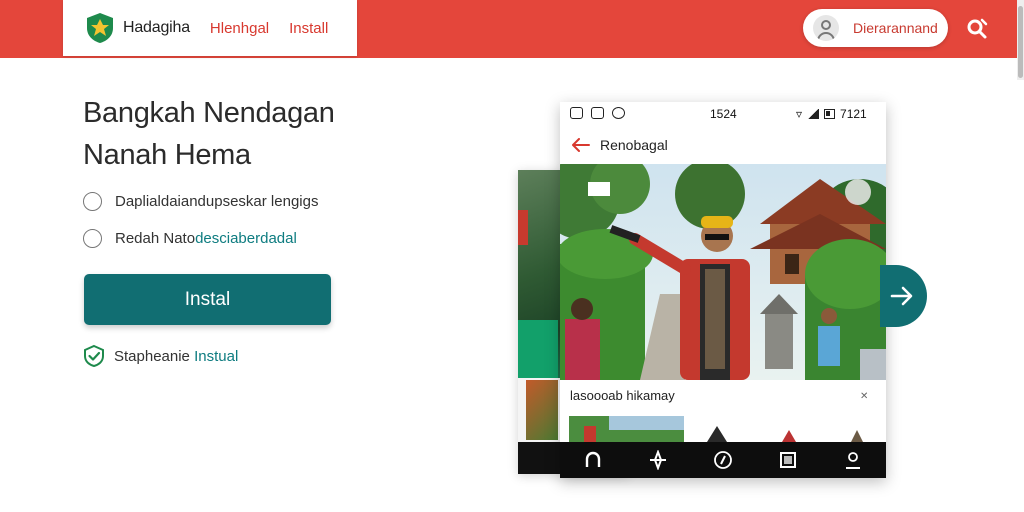 This screenshot has width=1024, height=512. Describe the element at coordinates (152, 356) in the screenshot. I see `secure-text: Stapheanie` at that location.